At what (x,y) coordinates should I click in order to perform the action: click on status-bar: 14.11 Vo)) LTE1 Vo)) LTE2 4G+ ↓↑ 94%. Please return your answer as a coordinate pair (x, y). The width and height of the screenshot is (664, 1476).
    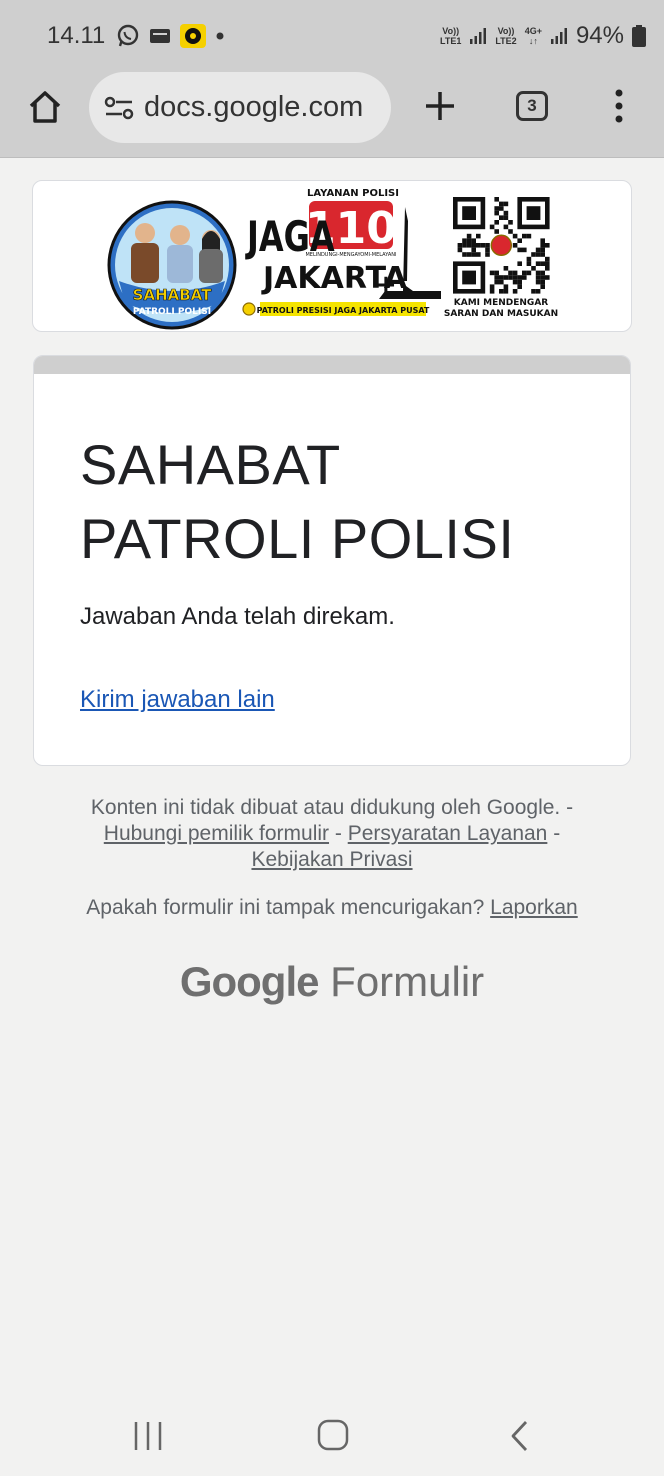
    Looking at the image, I should click on (332, 36).